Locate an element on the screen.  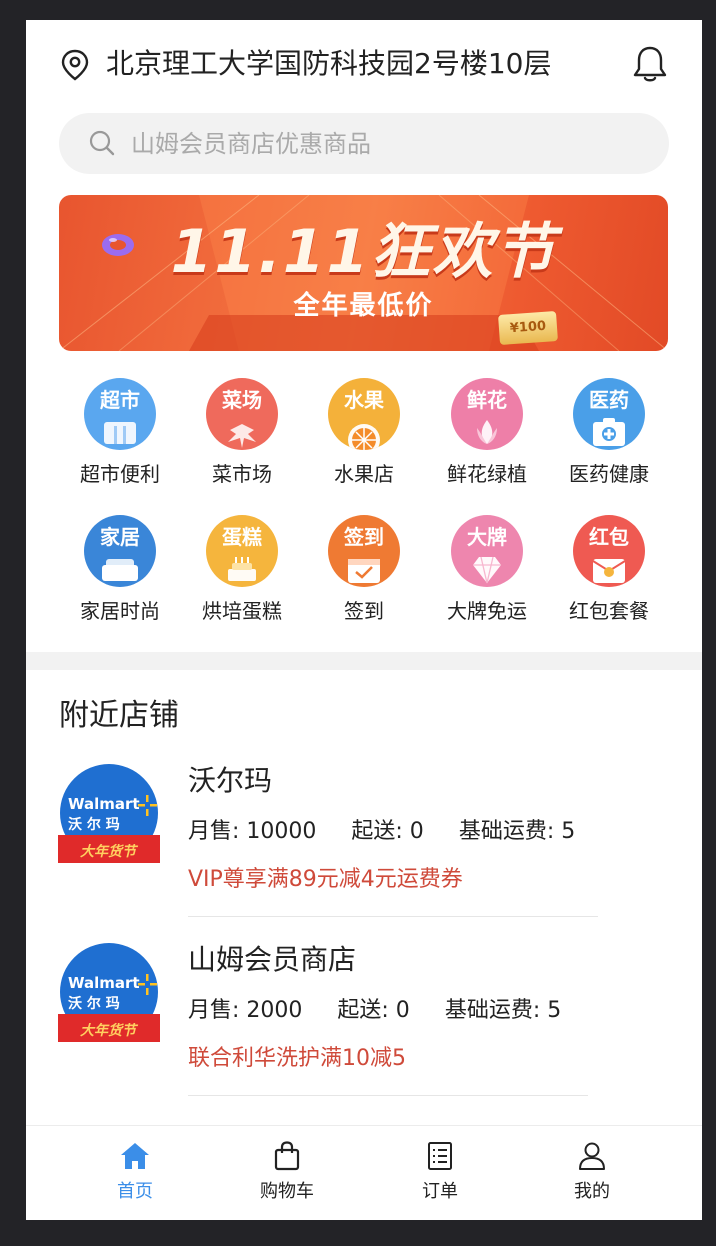
store-name: 沃尔玛 is located at coordinates (230, 781).